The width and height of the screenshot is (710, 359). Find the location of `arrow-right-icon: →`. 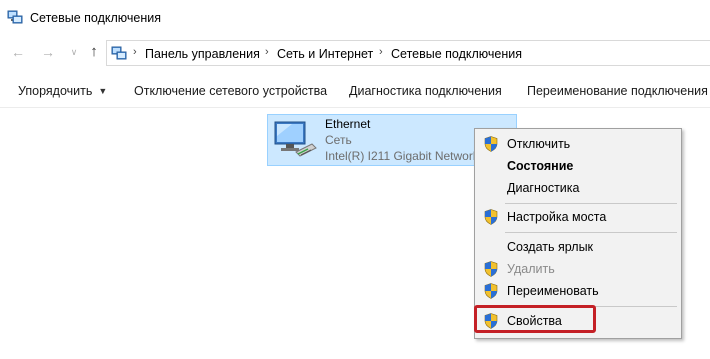

arrow-right-icon: → is located at coordinates (48, 52).